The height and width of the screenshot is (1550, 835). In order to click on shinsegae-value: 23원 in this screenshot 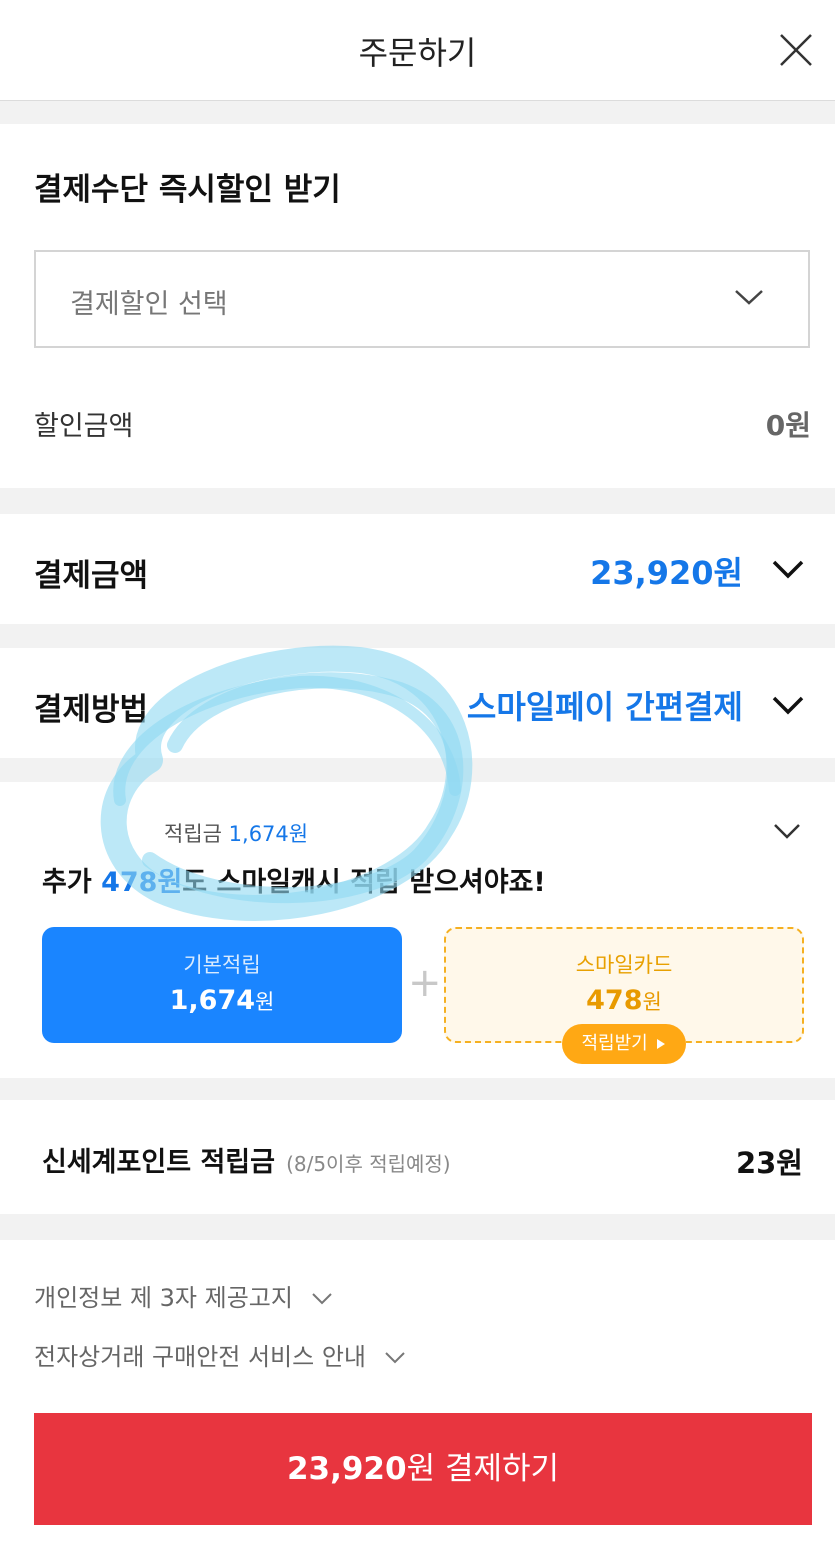, I will do `click(769, 1163)`.